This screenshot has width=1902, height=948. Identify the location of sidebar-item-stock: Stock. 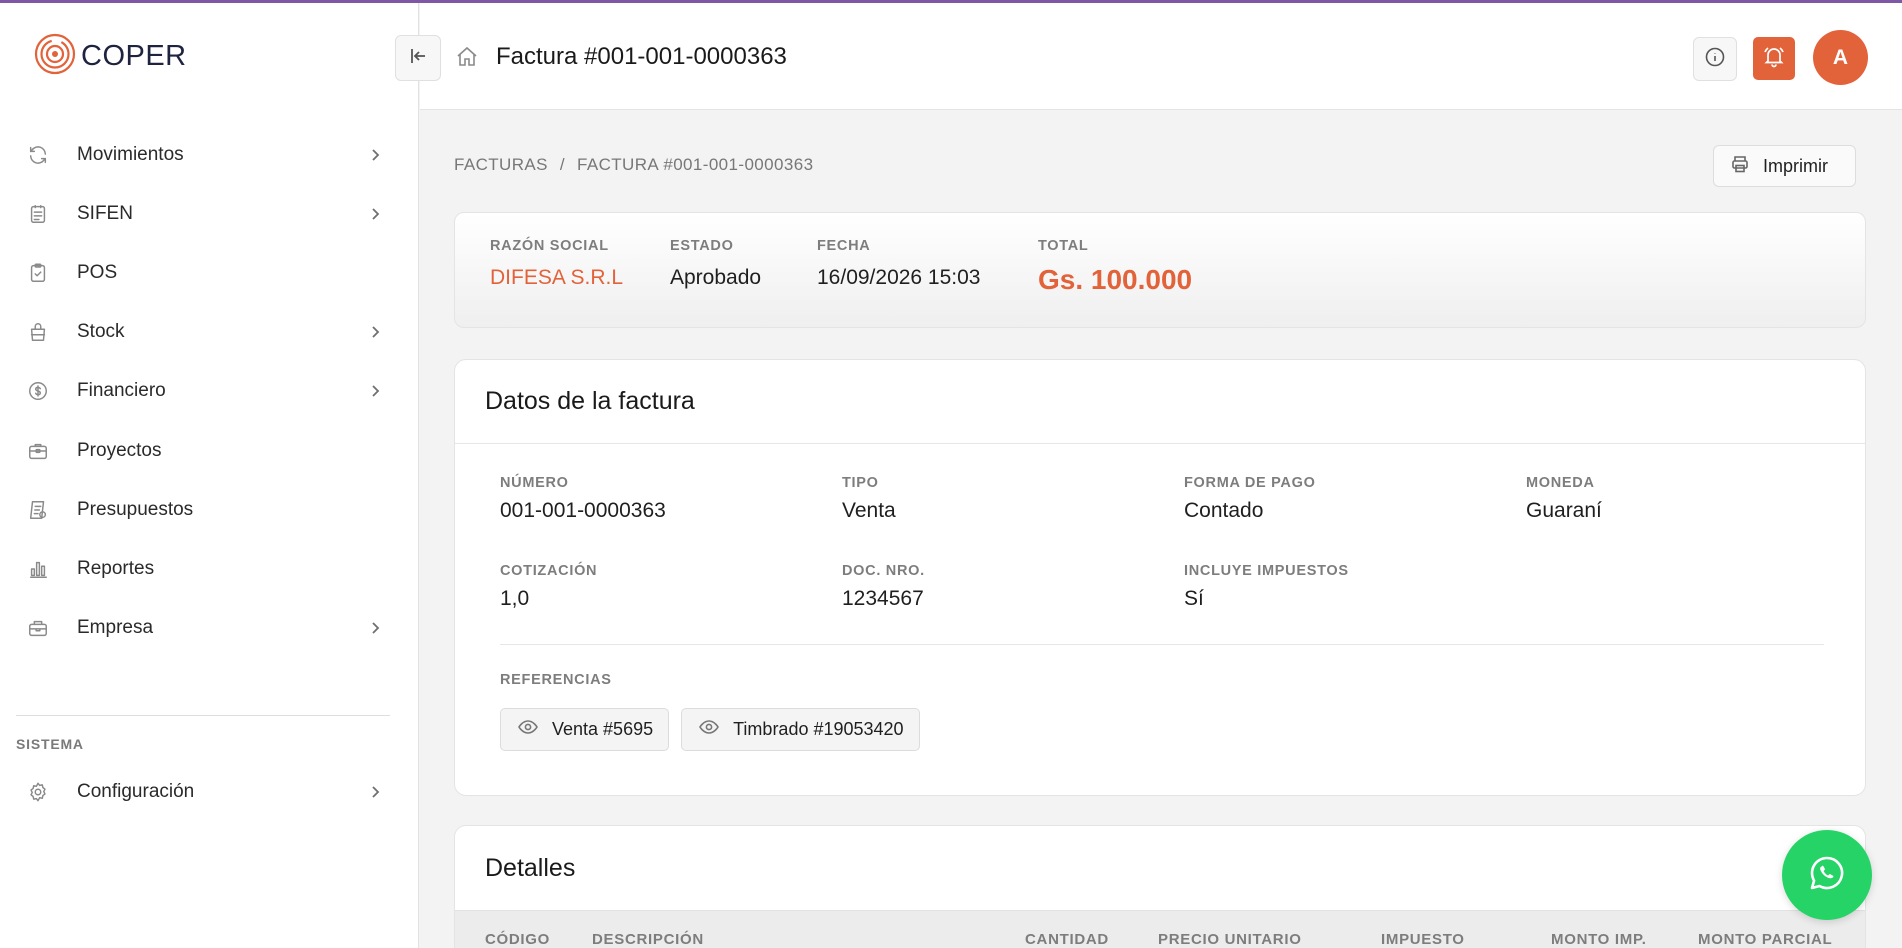
(209, 332).